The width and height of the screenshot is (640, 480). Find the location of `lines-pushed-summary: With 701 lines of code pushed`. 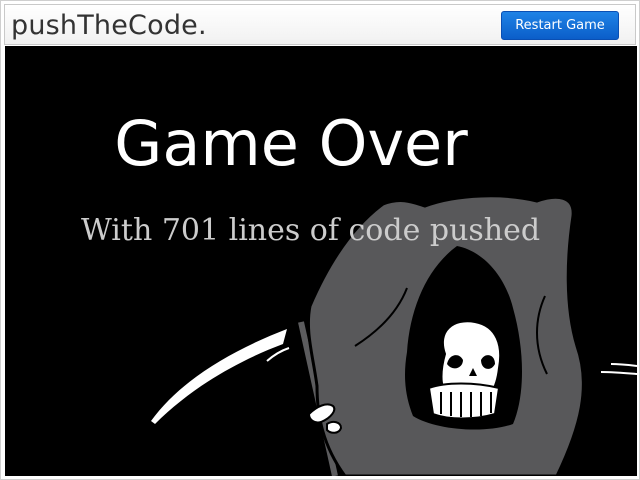

lines-pushed-summary: With 701 lines of code pushed is located at coordinates (311, 230).